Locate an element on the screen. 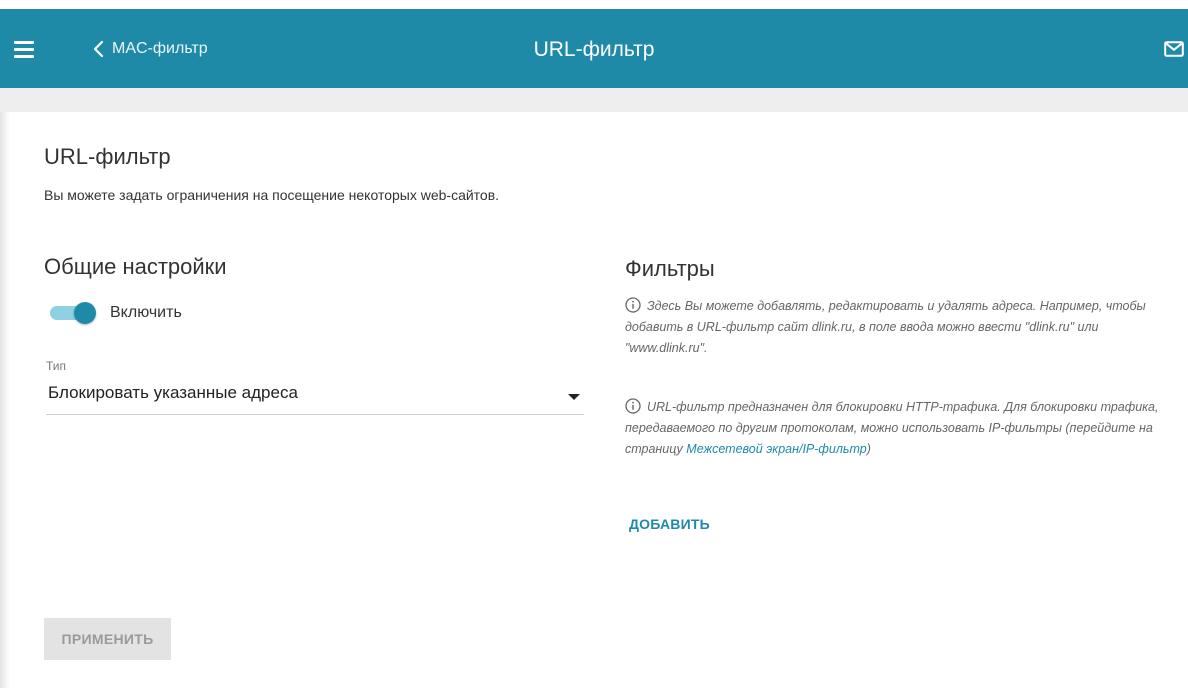 The image size is (1188, 688). top-bar: MAC-фильтр URL-фильтр is located at coordinates (594, 44).